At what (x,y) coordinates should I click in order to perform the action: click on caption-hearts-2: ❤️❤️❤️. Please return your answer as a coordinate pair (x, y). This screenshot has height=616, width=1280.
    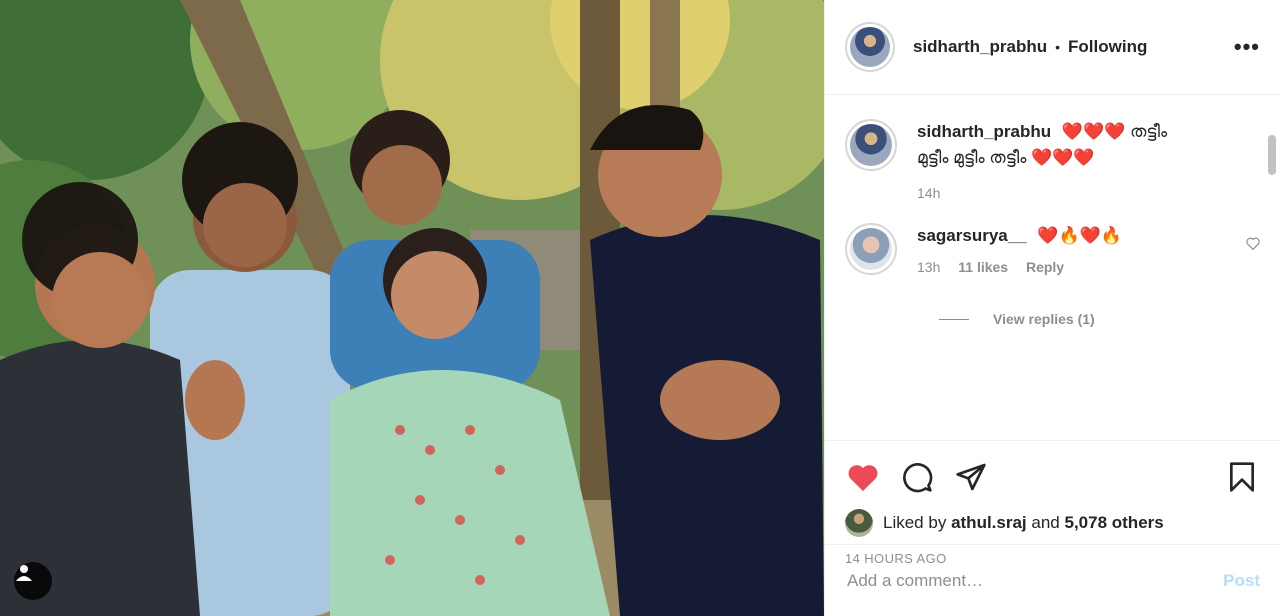
    Looking at the image, I should click on (1063, 157).